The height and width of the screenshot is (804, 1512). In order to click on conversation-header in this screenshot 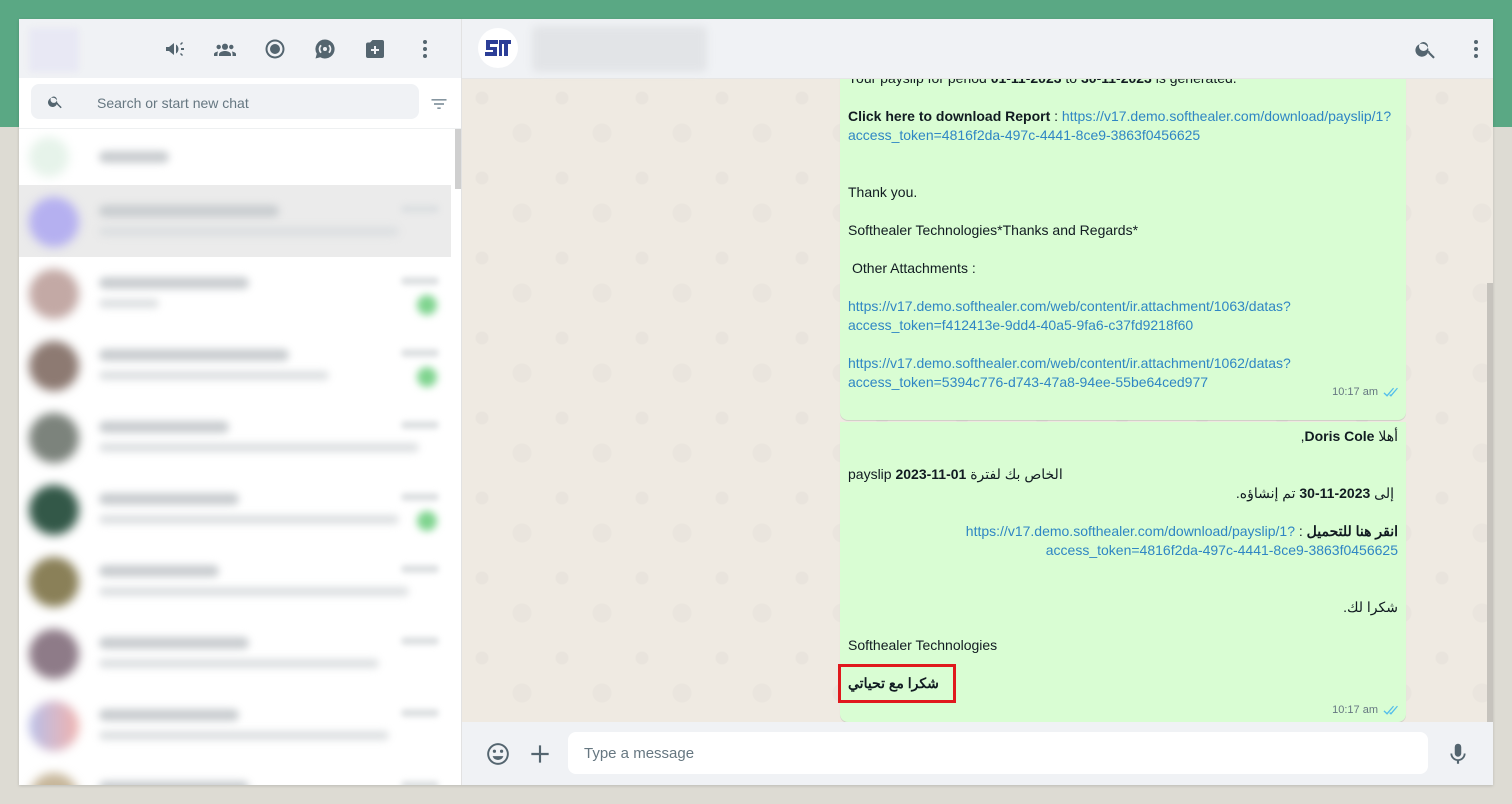, I will do `click(977, 49)`.